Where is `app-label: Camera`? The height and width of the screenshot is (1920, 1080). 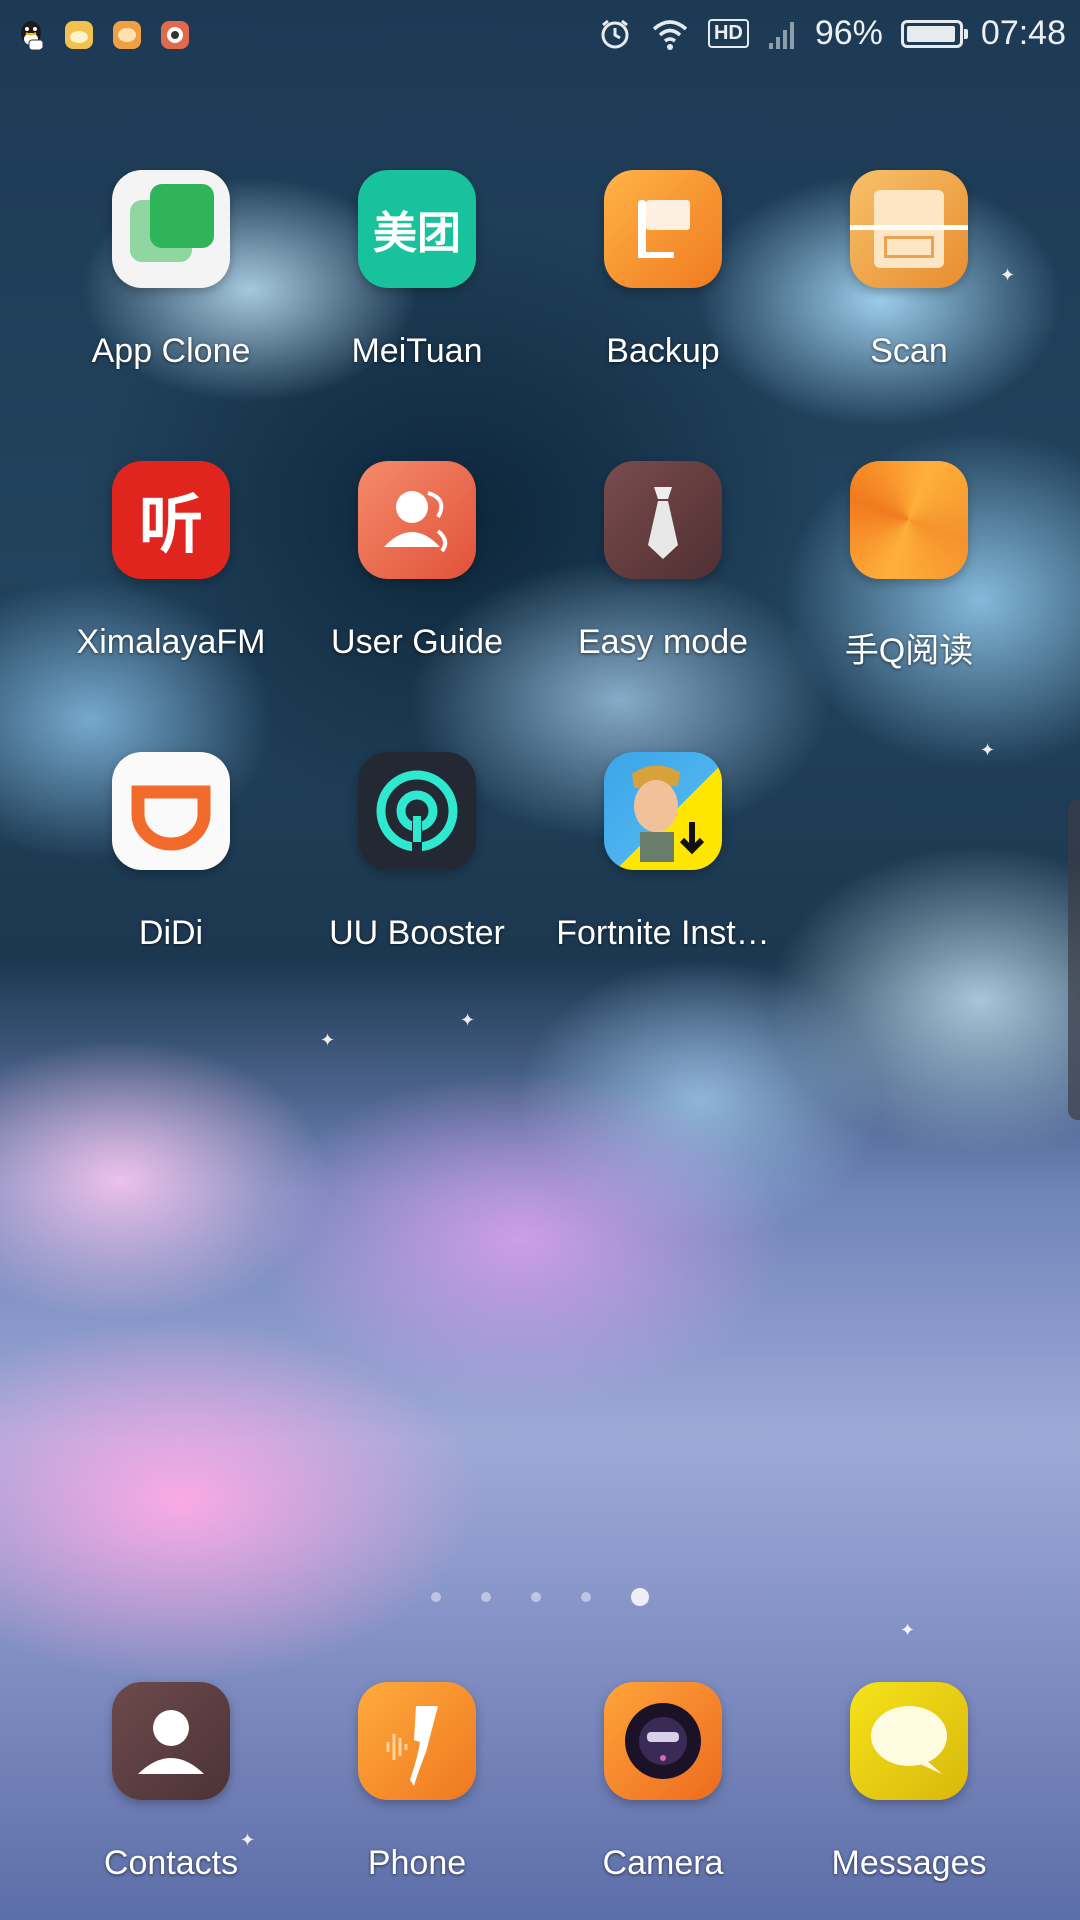 app-label: Camera is located at coordinates (663, 1863).